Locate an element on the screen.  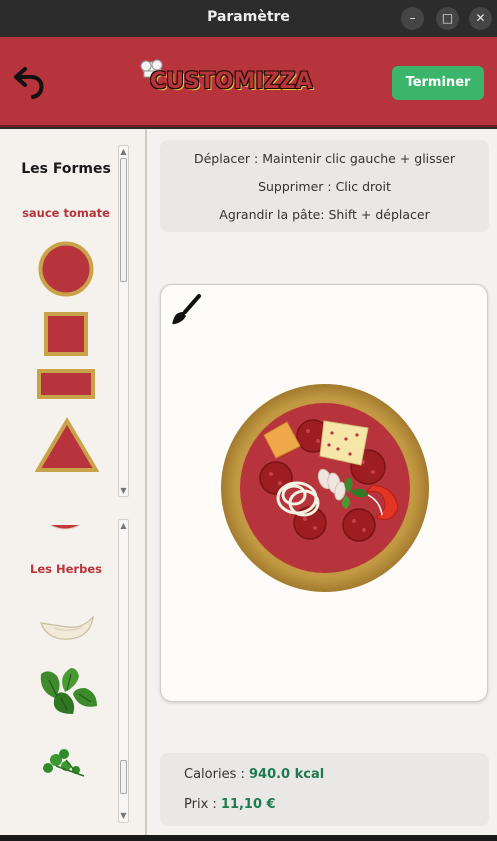
app-header: CUSTOMIZZA Terminer is located at coordinates (248, 82).